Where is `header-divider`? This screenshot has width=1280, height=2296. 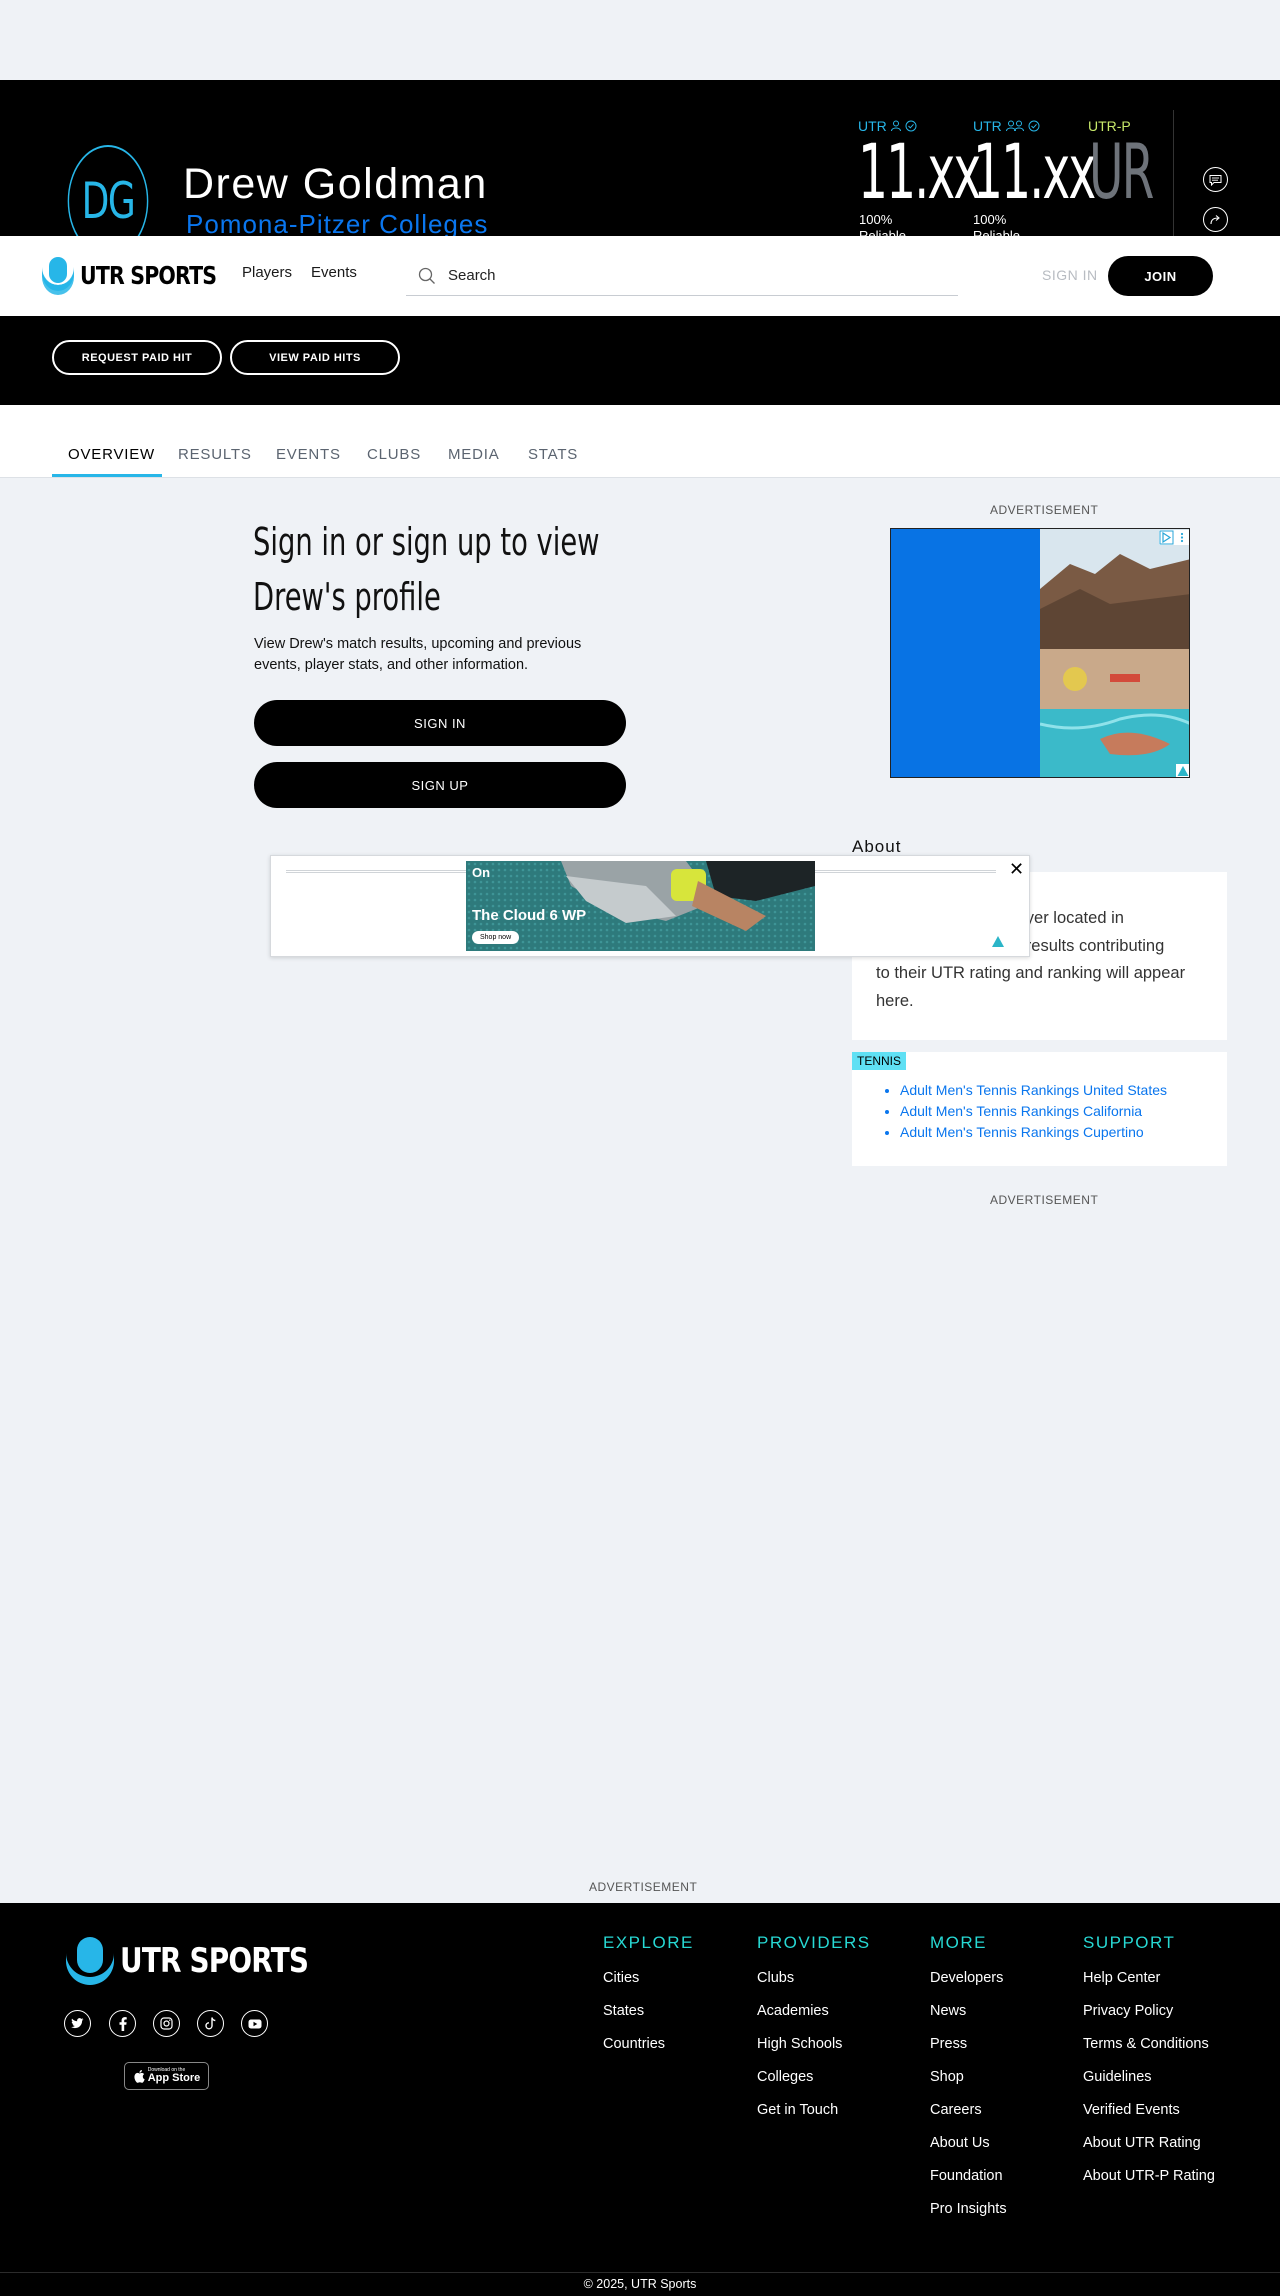 header-divider is located at coordinates (1173, 175).